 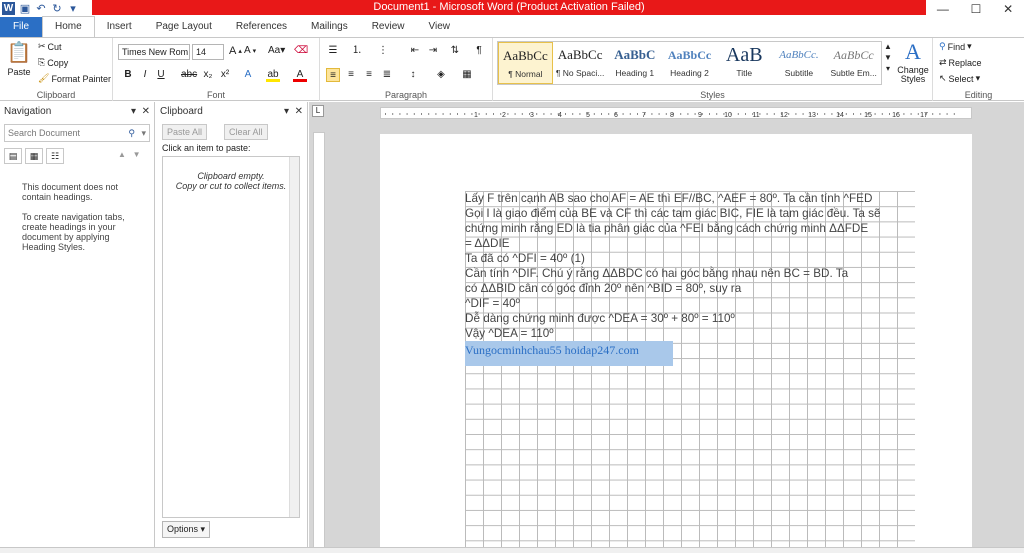 I want to click on browse-headings-icon: ▤, so click(x=13, y=156).